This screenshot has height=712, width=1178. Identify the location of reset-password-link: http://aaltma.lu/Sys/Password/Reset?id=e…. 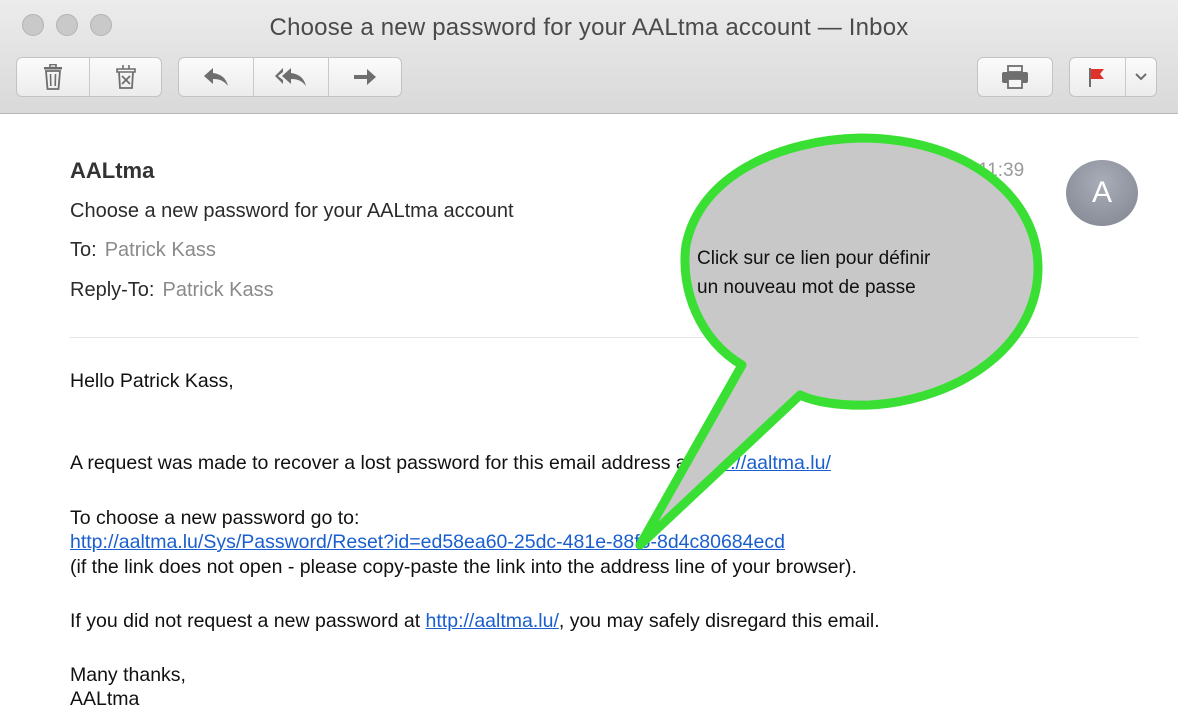
(427, 542).